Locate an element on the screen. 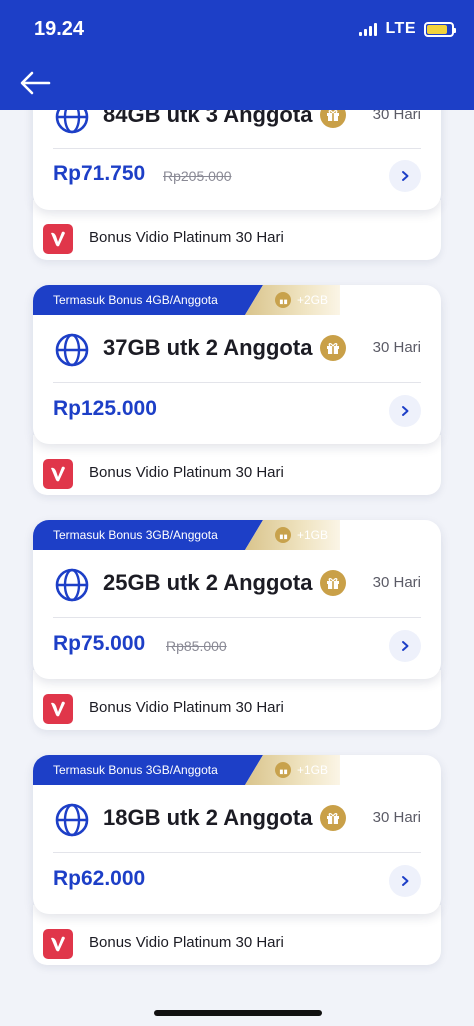 This screenshot has width=474, height=1026. signal-icon is located at coordinates (368, 29).